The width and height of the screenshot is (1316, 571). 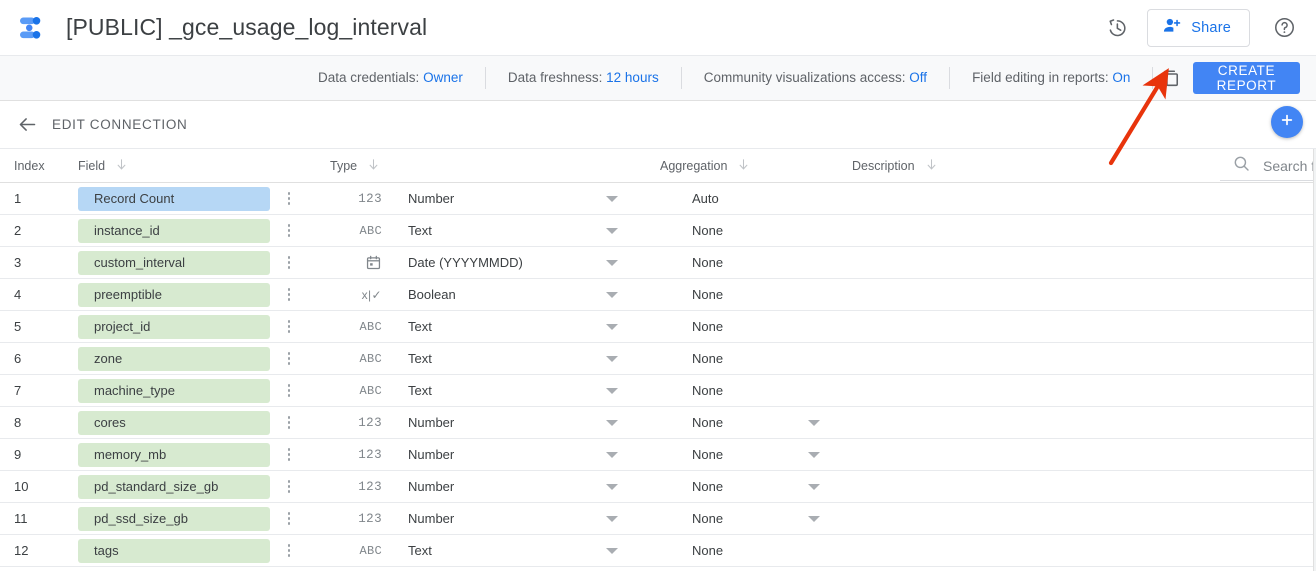 What do you see at coordinates (658, 551) in the screenshot?
I see `table-row: 12 tags ABC Text None` at bounding box center [658, 551].